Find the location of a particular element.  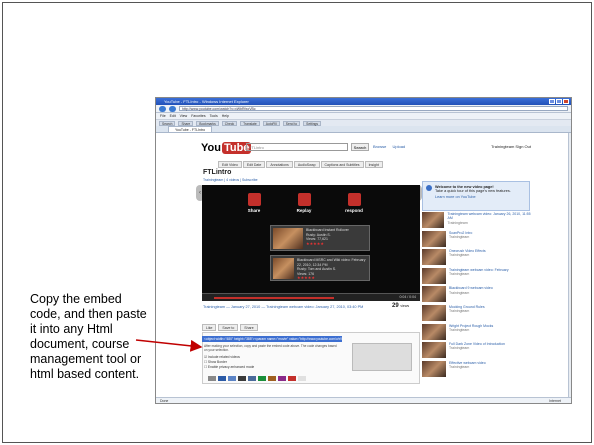

toolbar-settings: Settings is located at coordinates (312, 123).